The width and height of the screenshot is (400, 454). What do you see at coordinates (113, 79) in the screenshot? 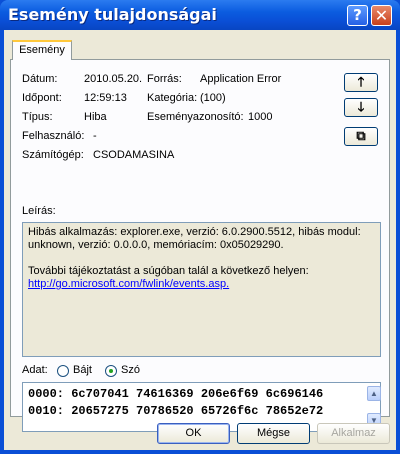
I see `date-value: 2010.05.20.` at bounding box center [113, 79].